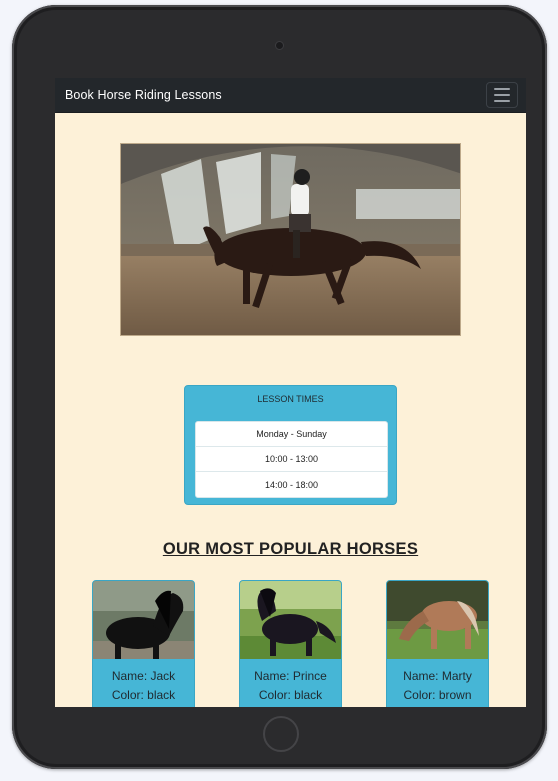 The width and height of the screenshot is (558, 781). I want to click on horse-card-marty: Name: Marty Color: brown, so click(437, 643).